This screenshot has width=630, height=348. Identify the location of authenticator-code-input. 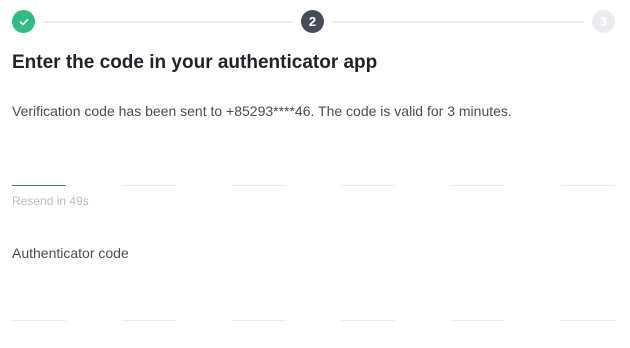
(313, 300).